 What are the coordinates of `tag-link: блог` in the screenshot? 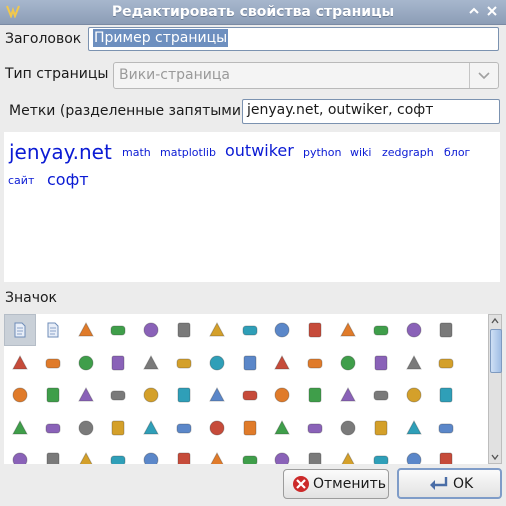 It's located at (457, 152).